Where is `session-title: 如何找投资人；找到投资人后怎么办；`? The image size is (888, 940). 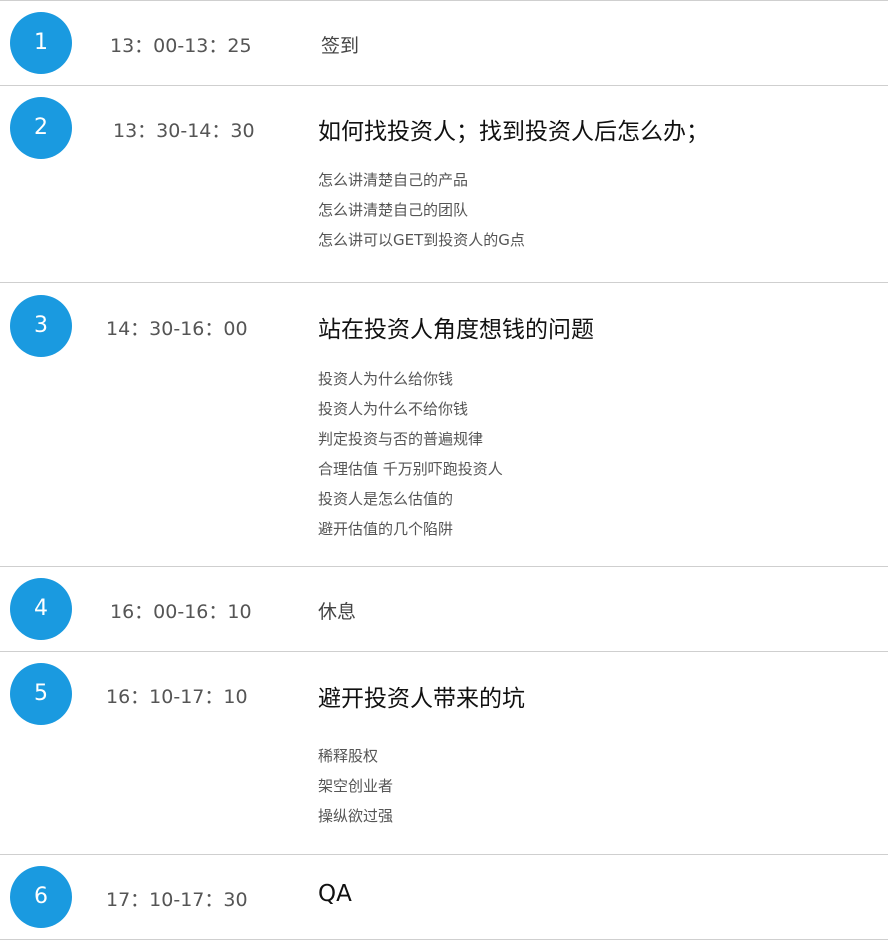
session-title: 如何找投资人；找到投资人后怎么办； is located at coordinates (513, 132).